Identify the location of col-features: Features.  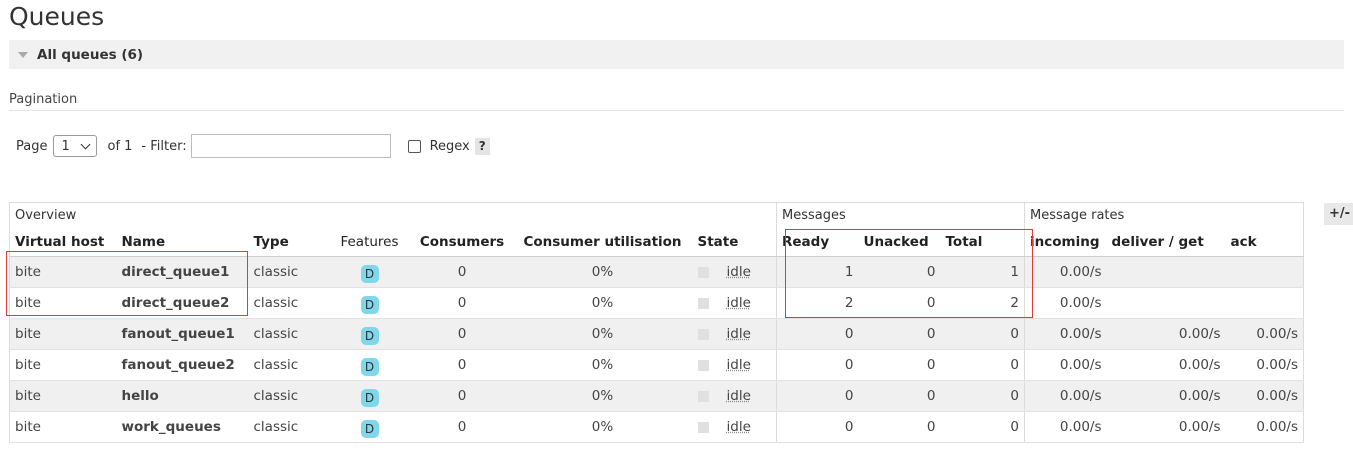
(369, 242).